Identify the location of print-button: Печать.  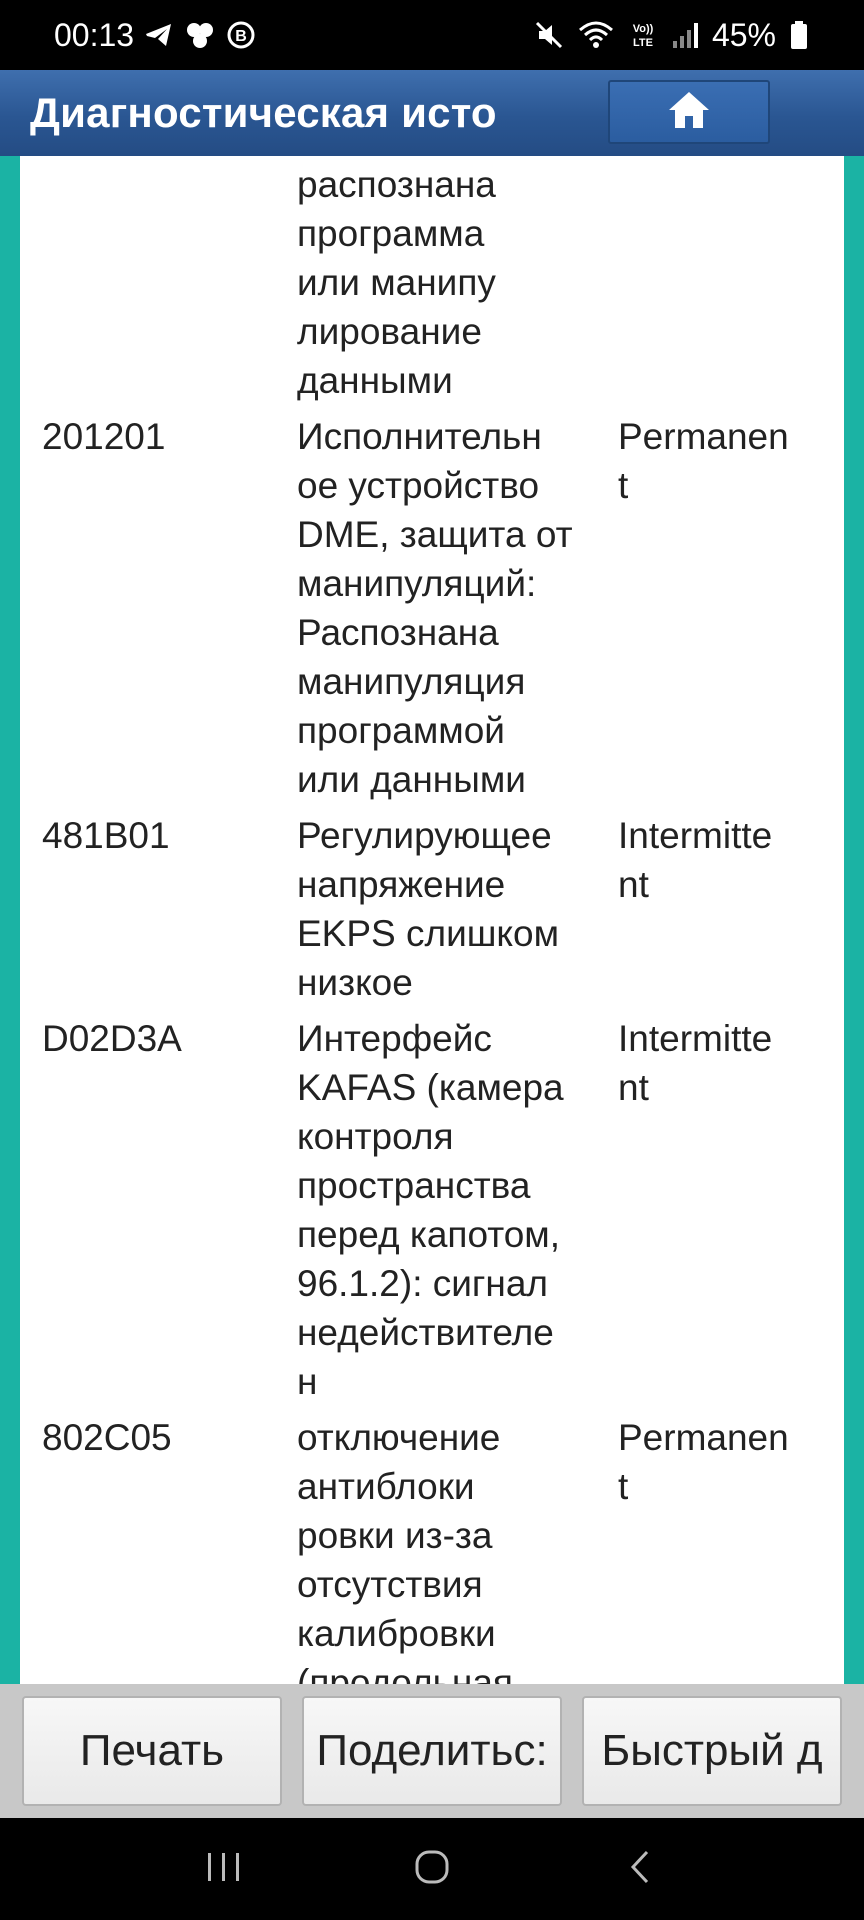
(152, 1751).